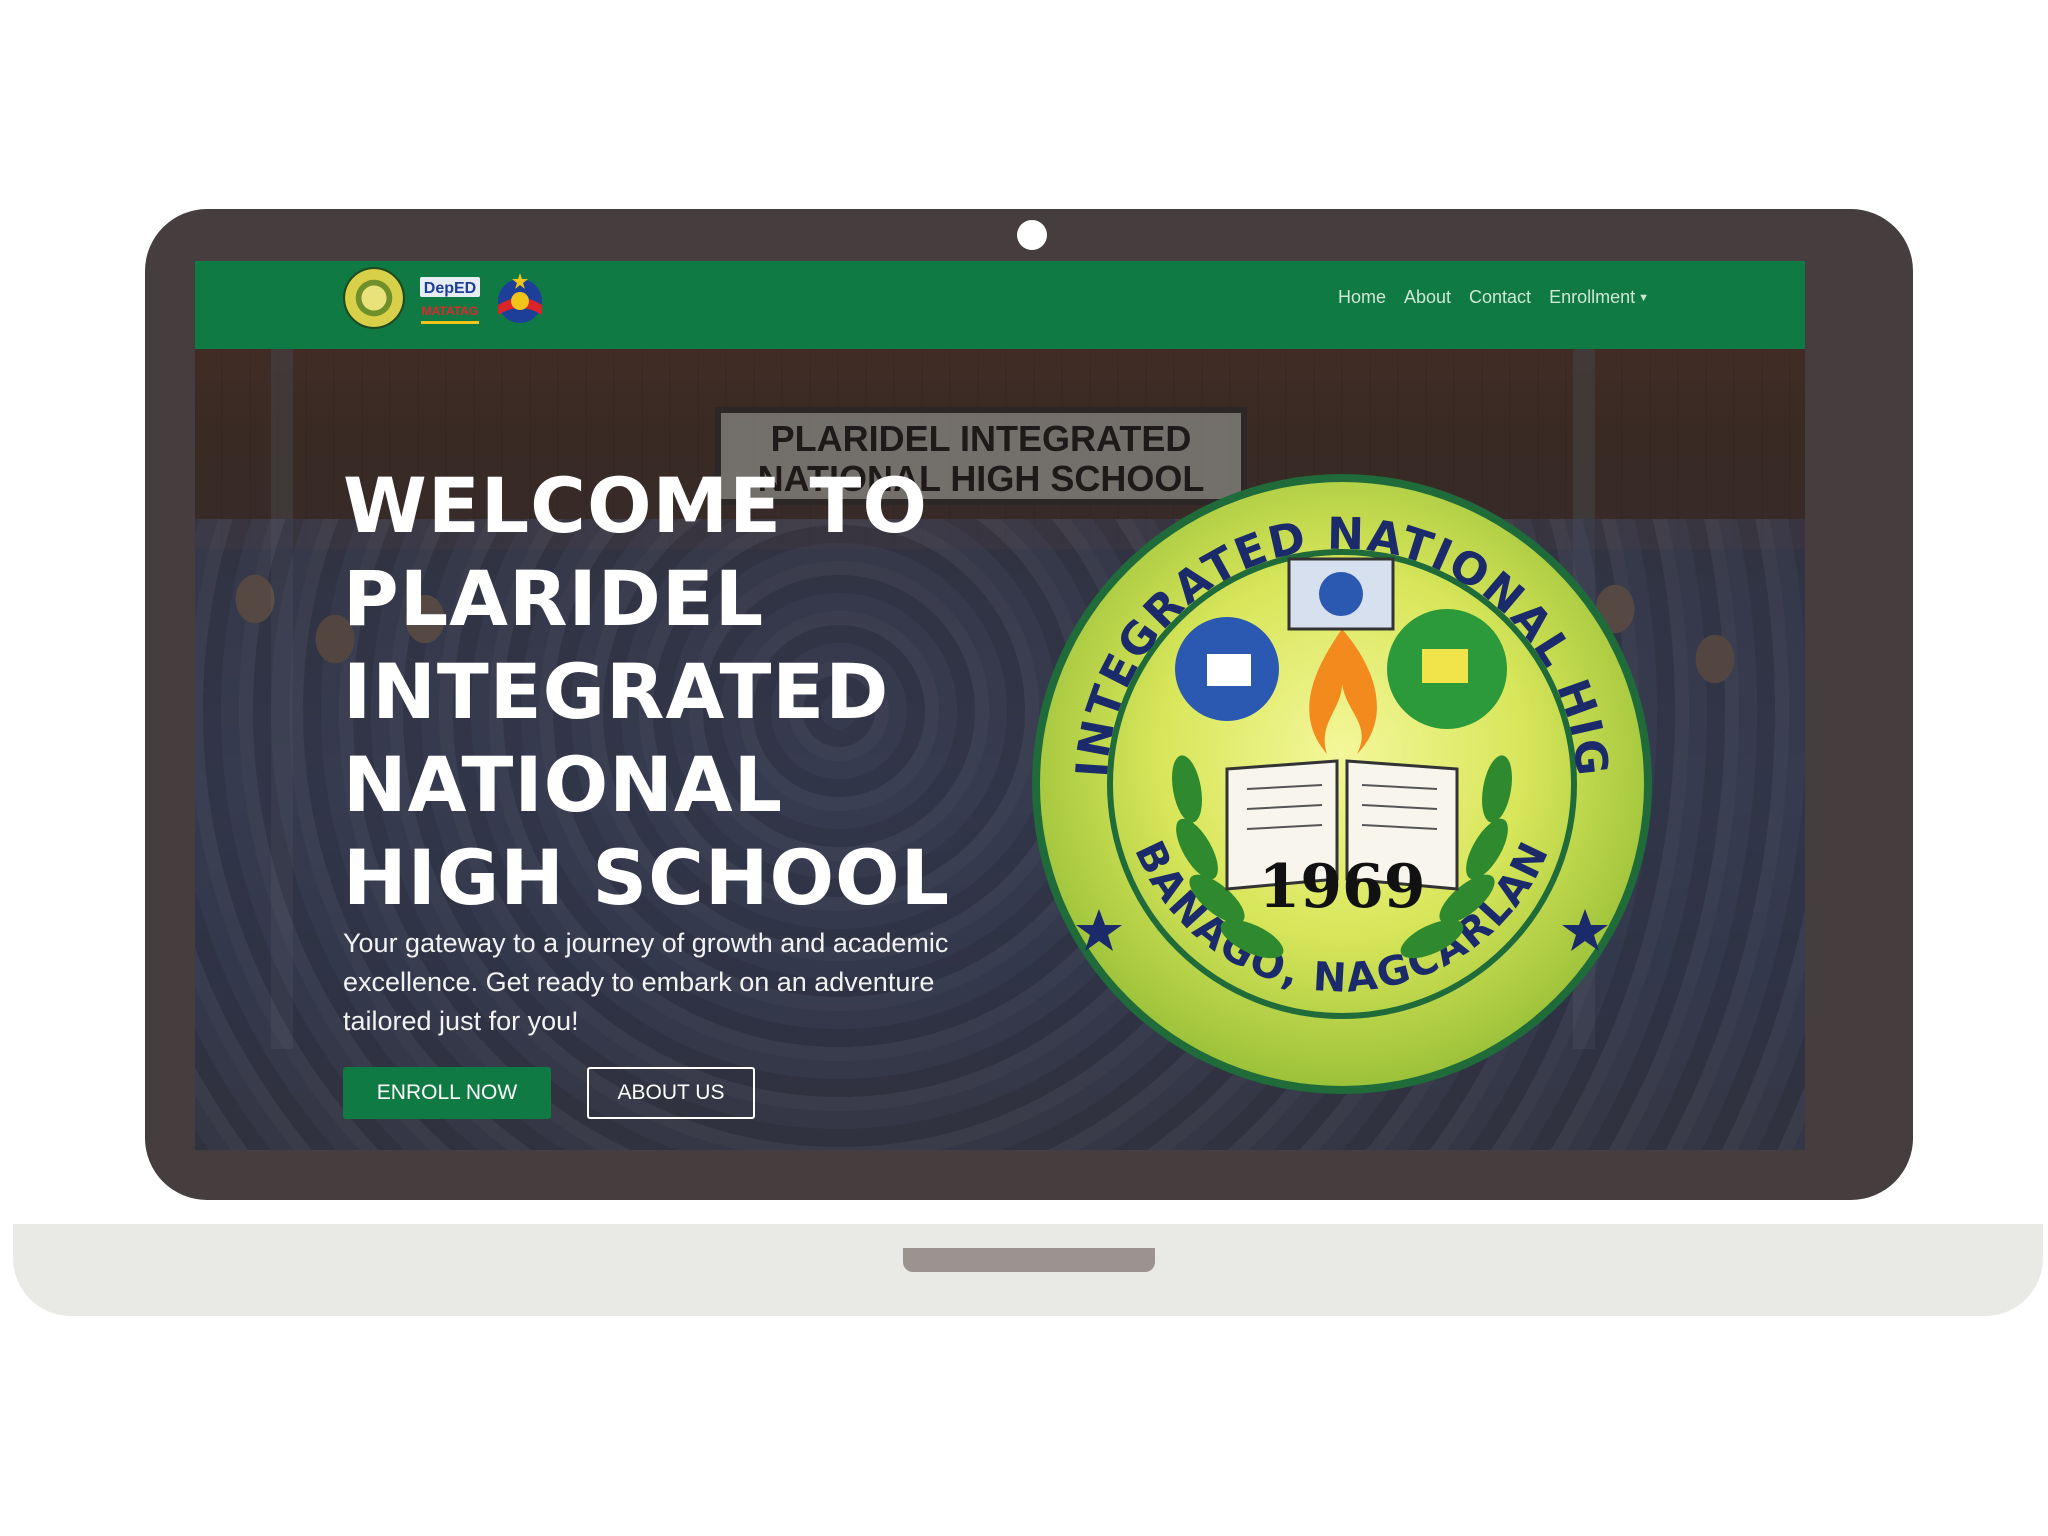 This screenshot has height=1536, width=2048. Describe the element at coordinates (554, 598) in the screenshot. I see `hero-title-line: PLARIDEL` at that location.